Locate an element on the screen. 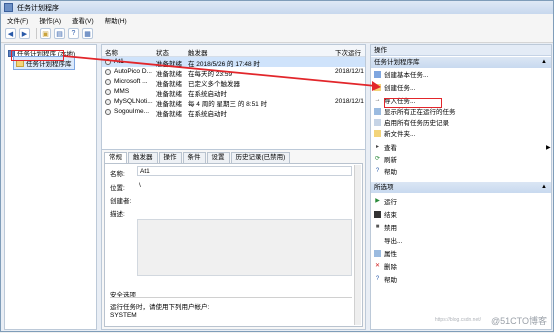 This screenshot has height=333, width=554. annotation-arrow is located at coordinates (222, 73).